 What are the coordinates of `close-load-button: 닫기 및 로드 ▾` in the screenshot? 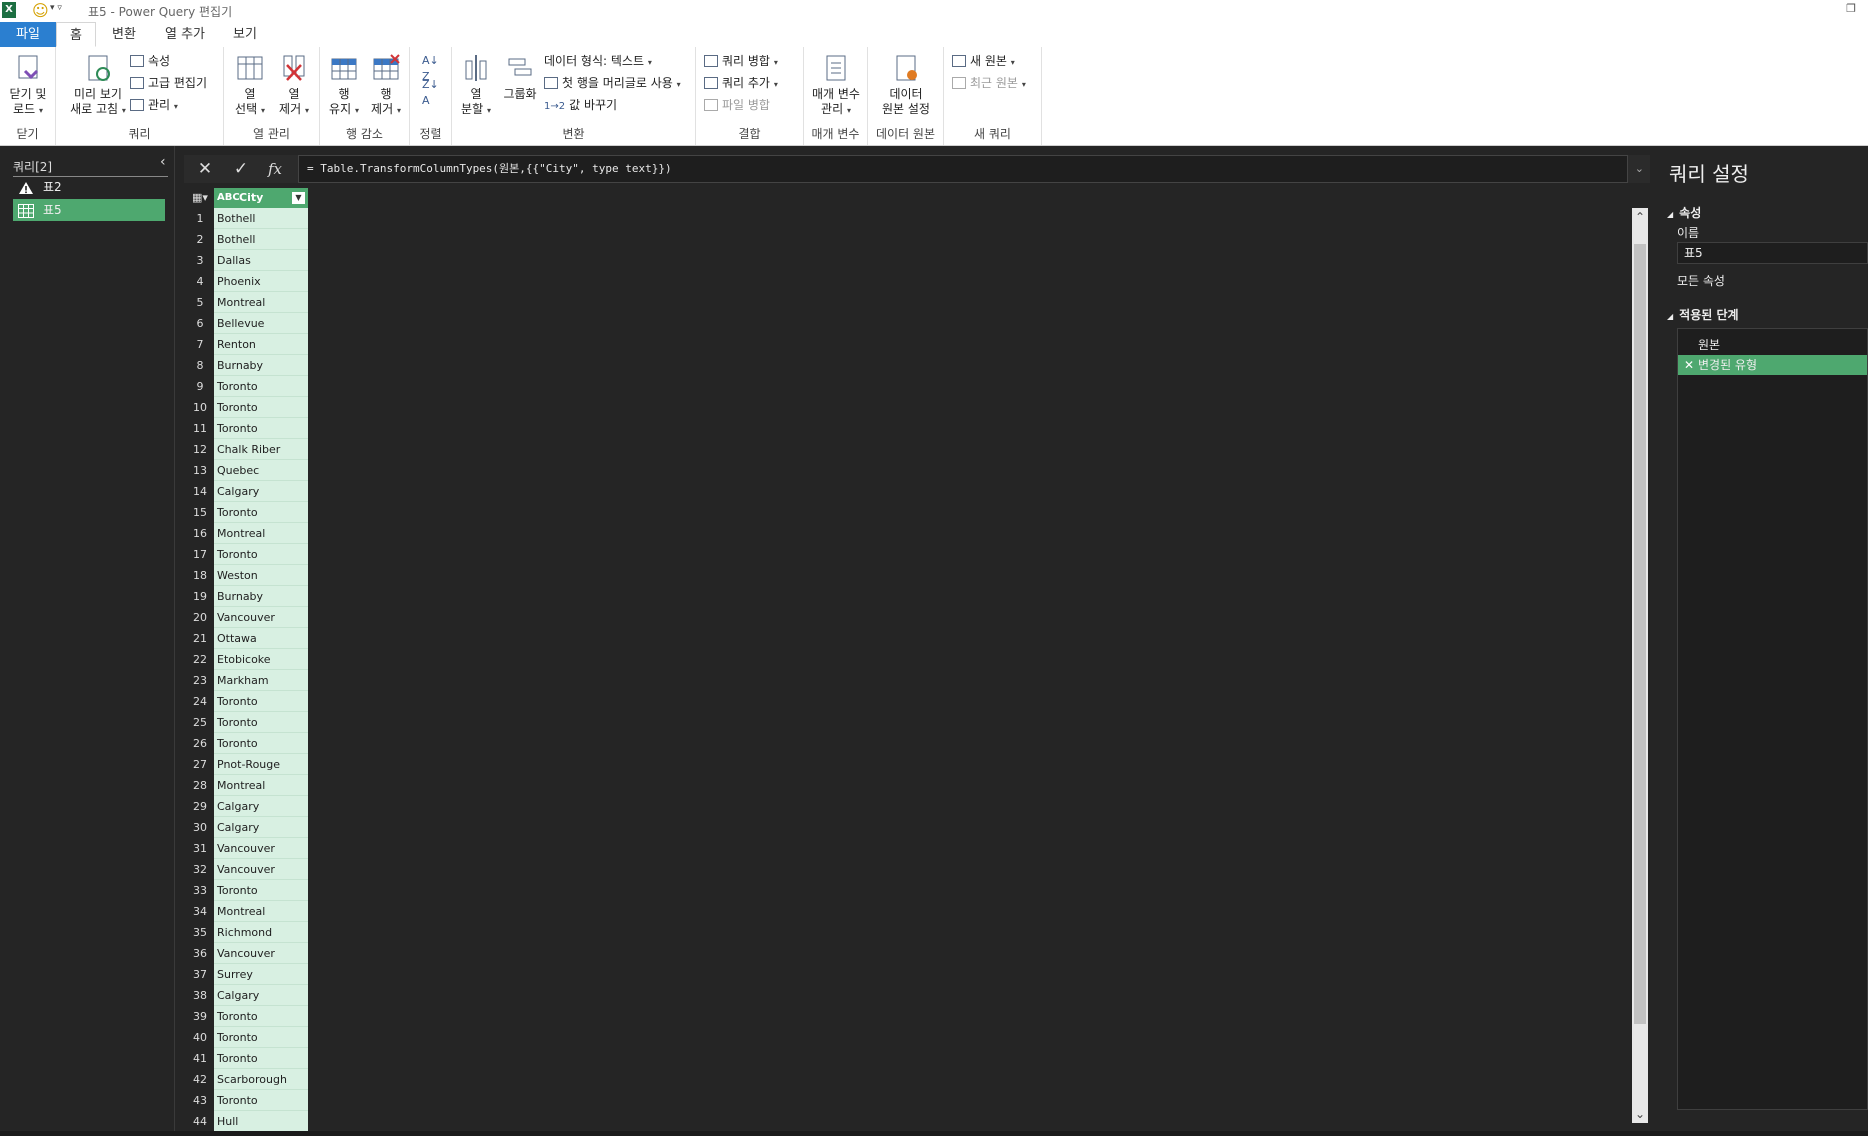 It's located at (28, 85).